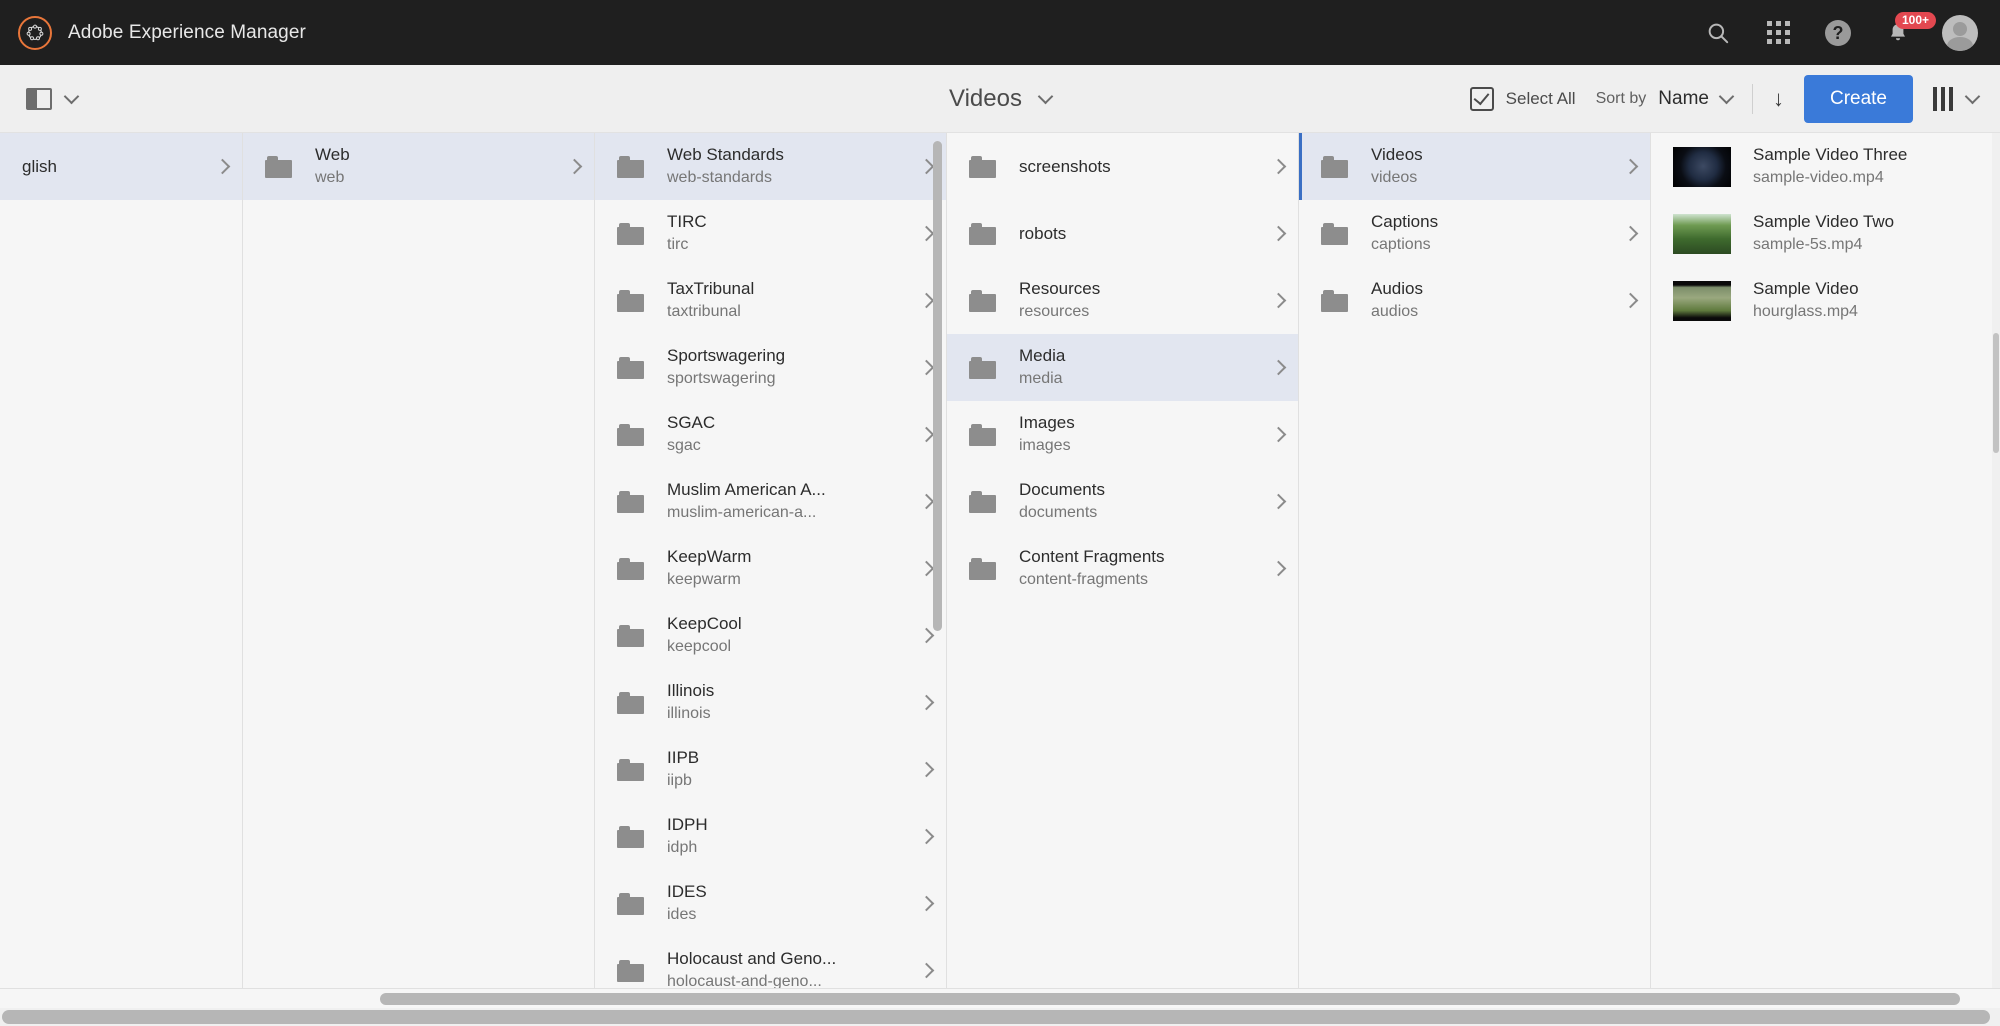 This screenshot has height=1026, width=2000. What do you see at coordinates (1141, 166) in the screenshot?
I see `list-item-labels: screenshots` at bounding box center [1141, 166].